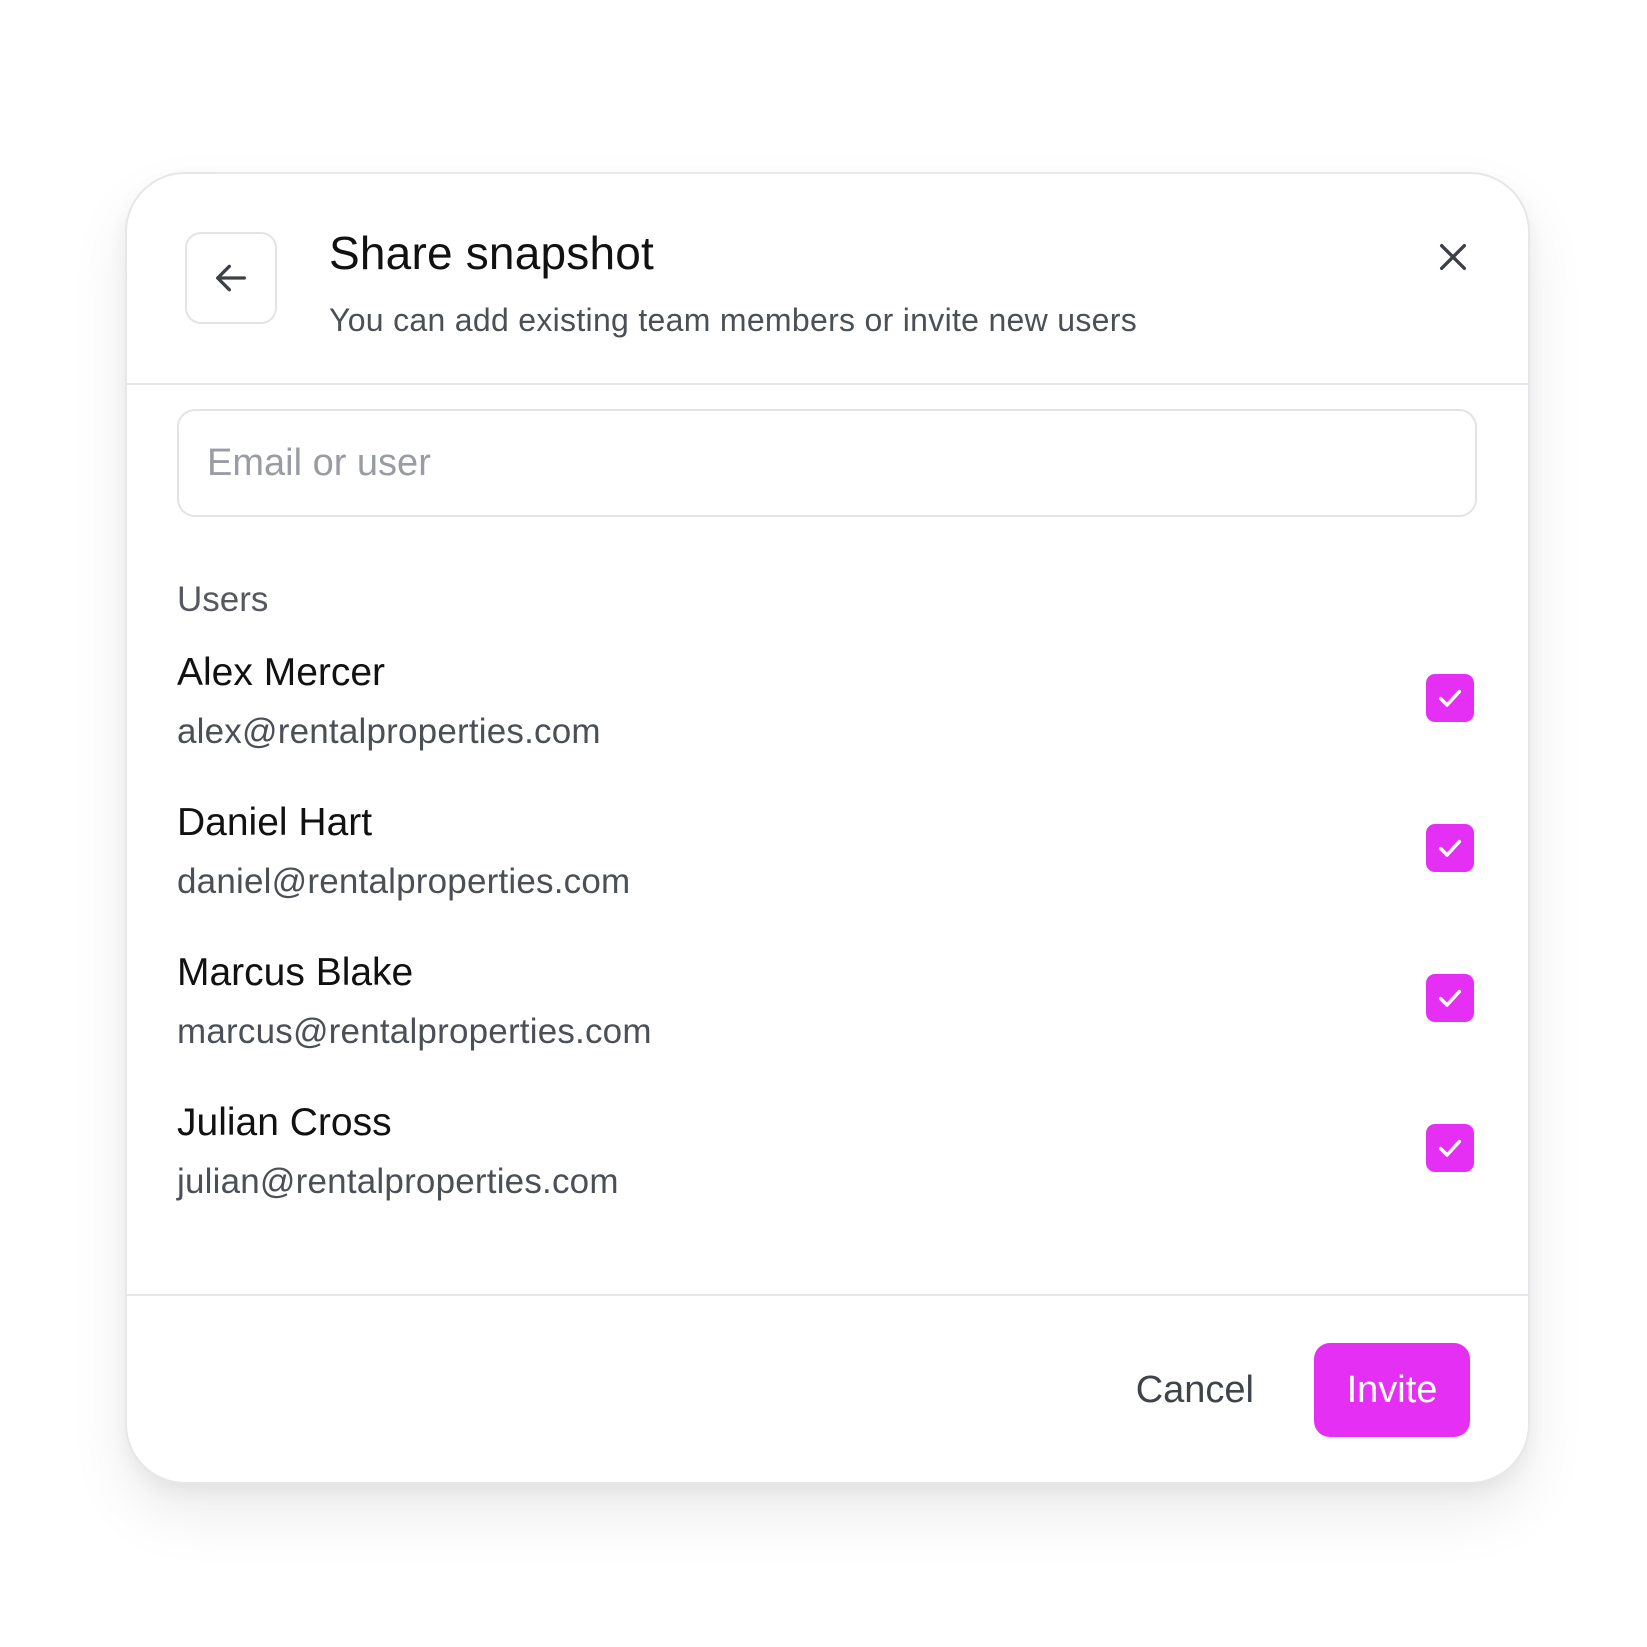 This screenshot has width=1647, height=1647. I want to click on user-name: Alex Mercer, so click(281, 672).